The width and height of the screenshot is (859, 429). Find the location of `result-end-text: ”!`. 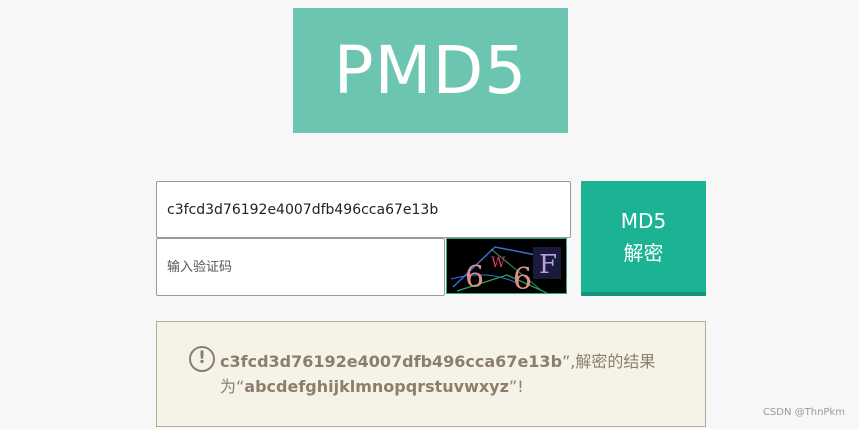

result-end-text: ”! is located at coordinates (516, 386).